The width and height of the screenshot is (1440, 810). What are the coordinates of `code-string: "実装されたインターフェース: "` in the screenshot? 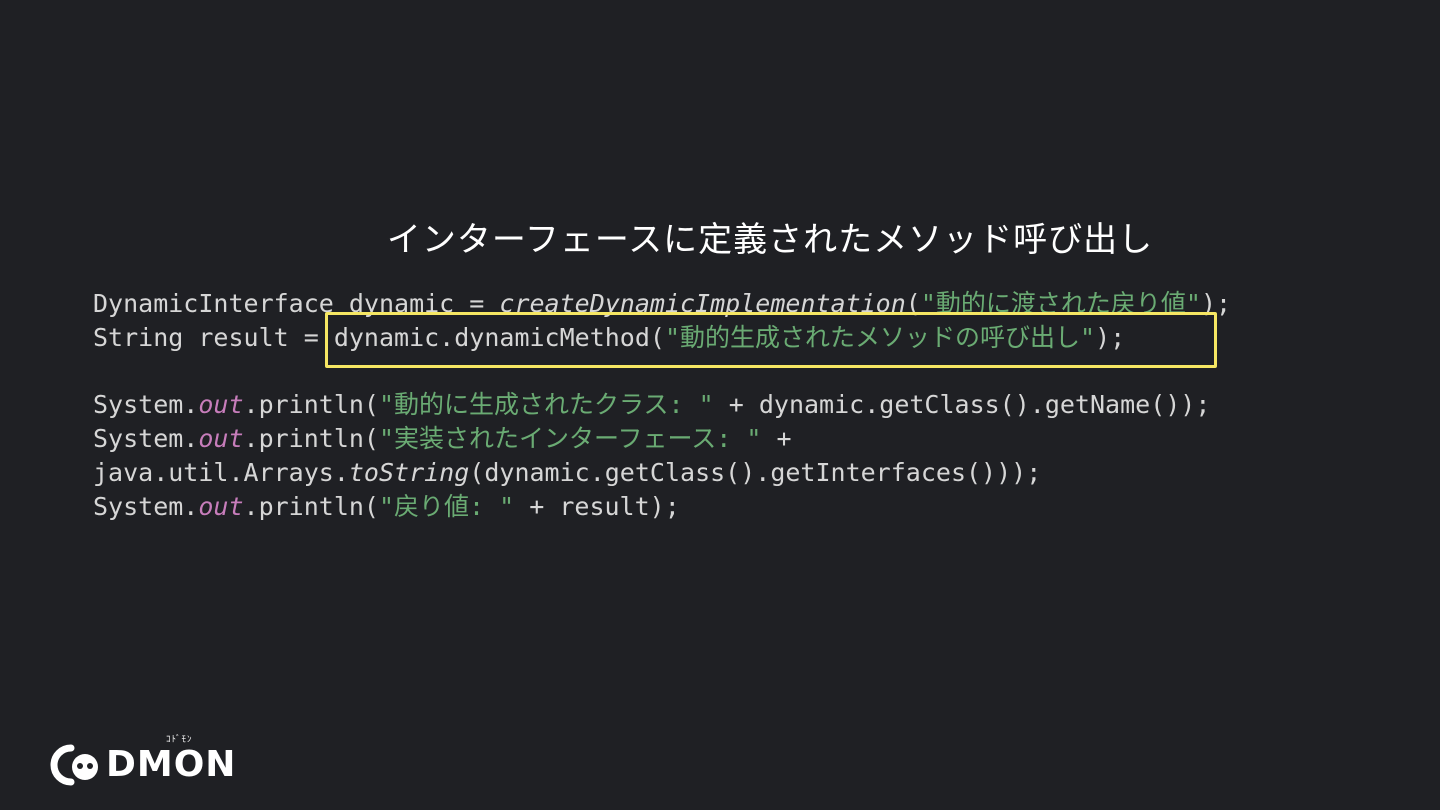 It's located at (570, 438).